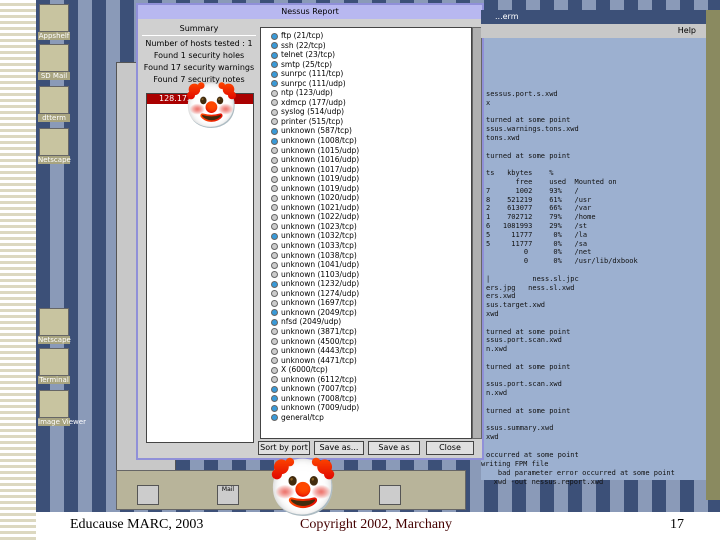 Image resolution: width=720 pixels, height=540 pixels. What do you see at coordinates (319, 398) in the screenshot?
I see `port-label: unknown (7008/tcp)` at bounding box center [319, 398].